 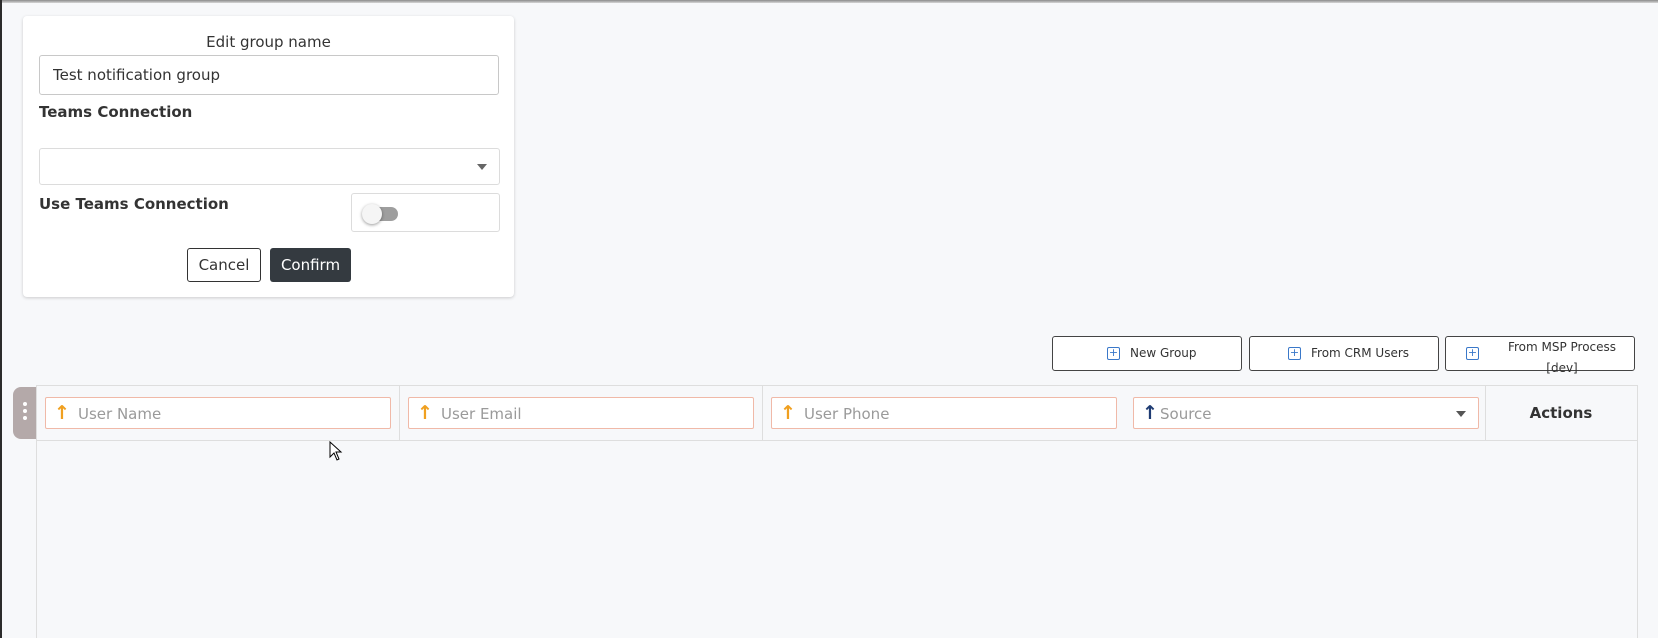 What do you see at coordinates (481, 414) in the screenshot?
I see `user-email-placeholder: User Email` at bounding box center [481, 414].